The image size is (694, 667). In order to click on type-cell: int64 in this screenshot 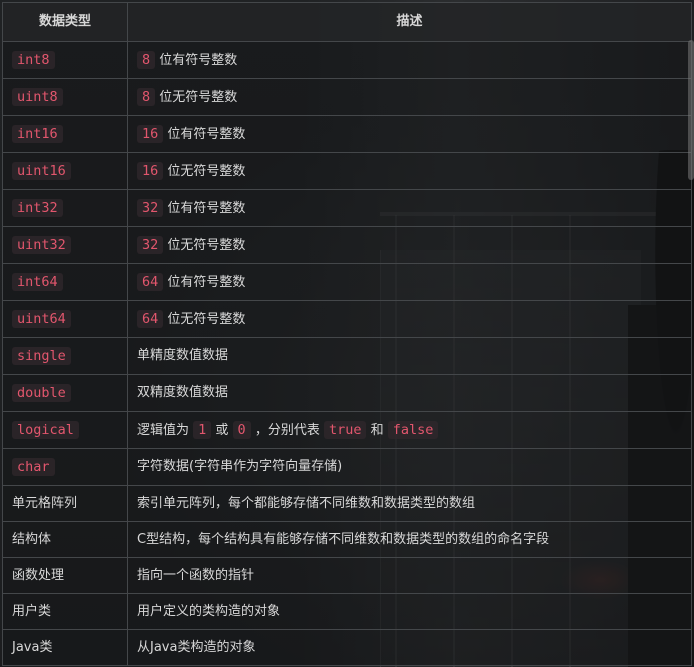, I will do `click(65, 282)`.